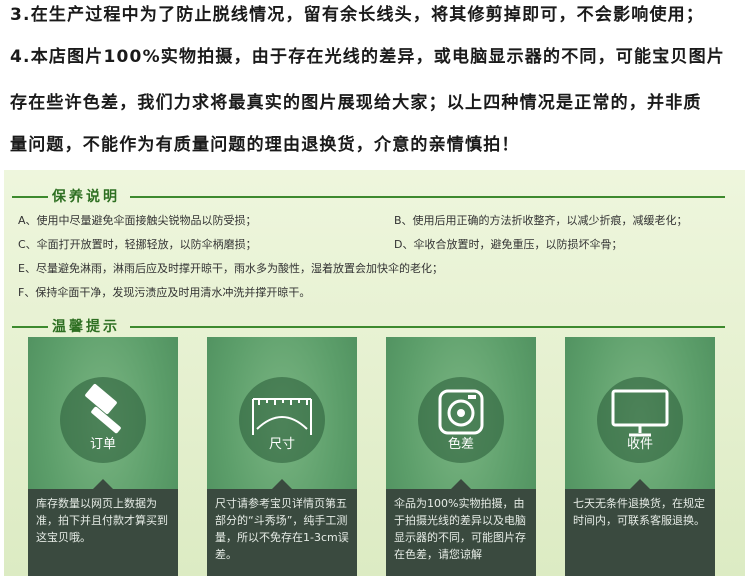 This screenshot has width=750, height=576. Describe the element at coordinates (86, 197) in the screenshot. I see `care-title: 保养说明` at that location.